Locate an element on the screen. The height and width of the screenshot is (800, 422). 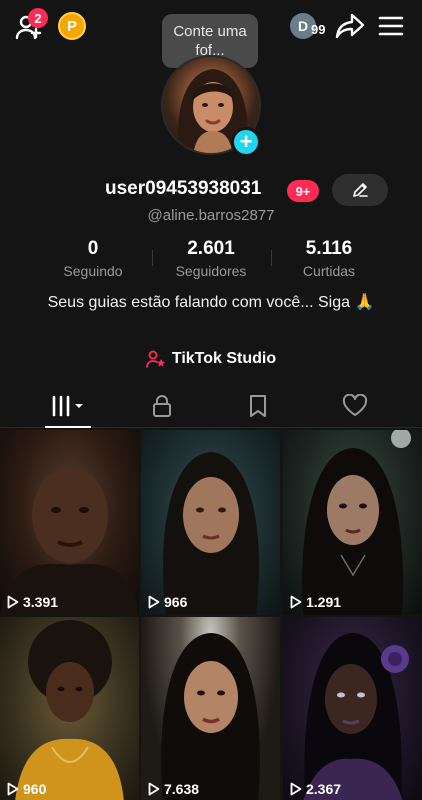
profile-handle: @aline.barros2877 is located at coordinates (211, 215).